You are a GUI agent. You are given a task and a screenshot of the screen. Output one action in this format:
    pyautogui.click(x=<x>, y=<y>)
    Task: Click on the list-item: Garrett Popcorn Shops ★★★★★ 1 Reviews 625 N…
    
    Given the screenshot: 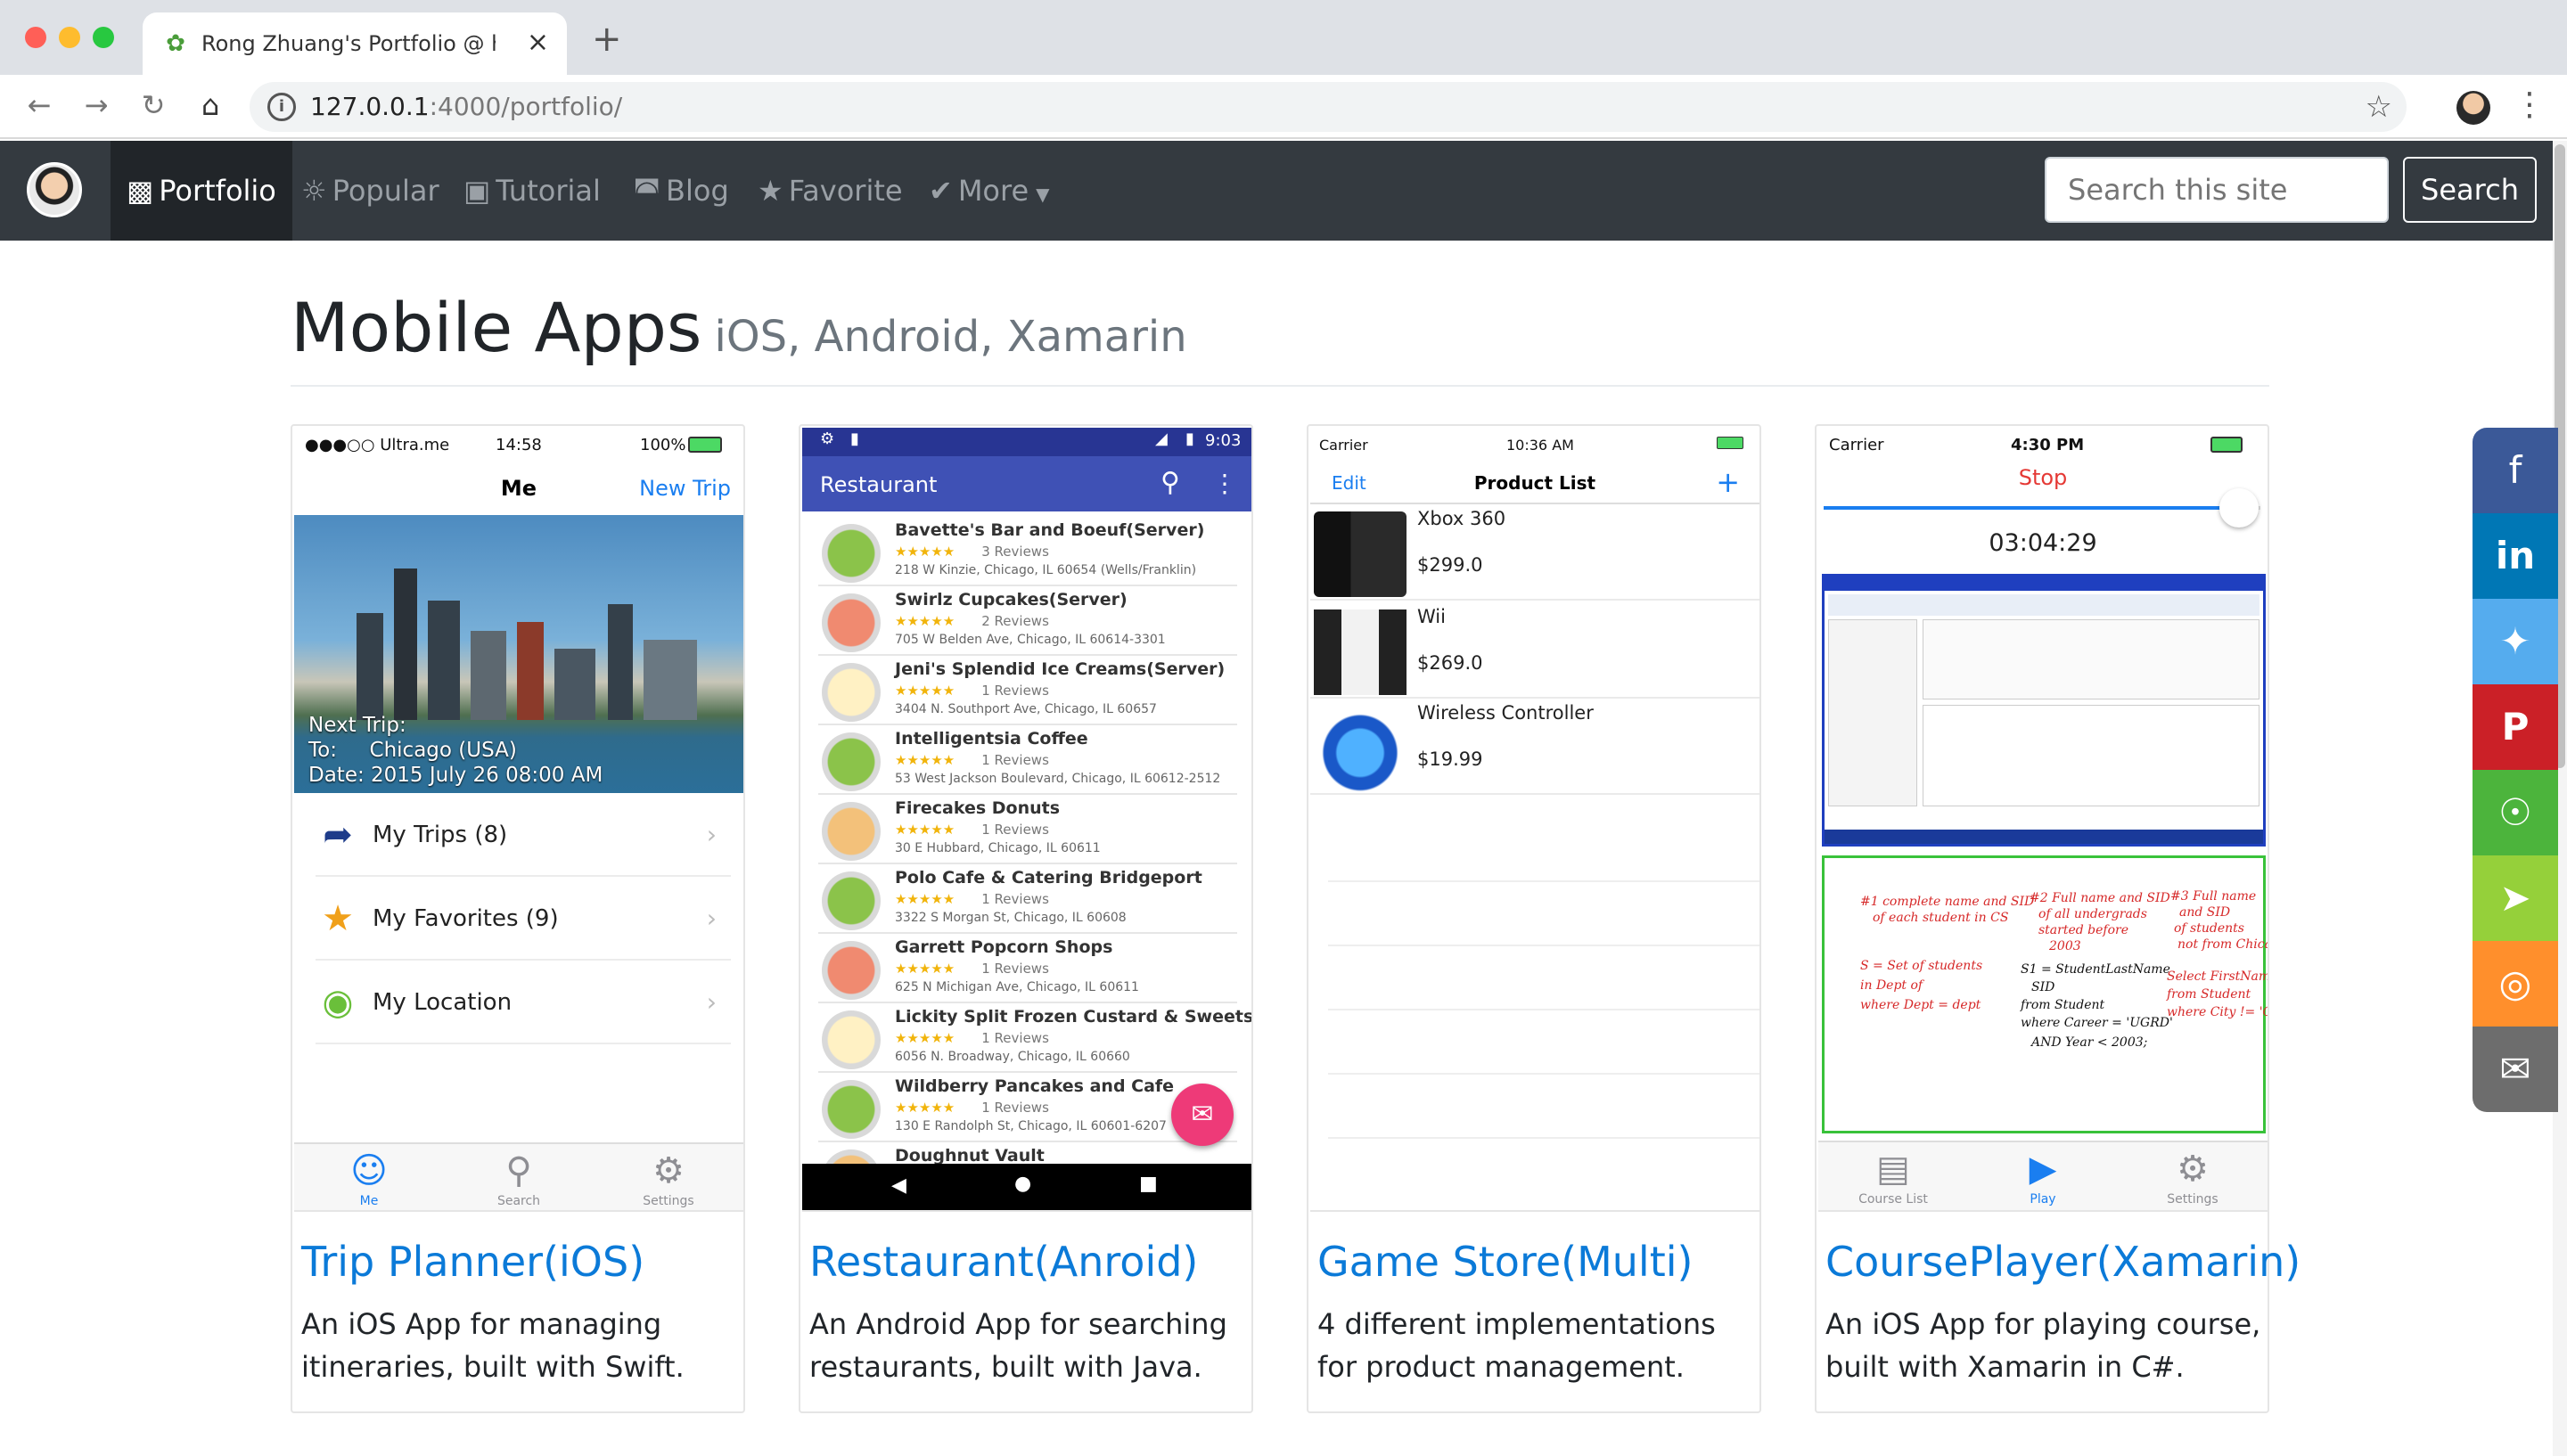 What is the action you would take?
    pyautogui.click(x=1028, y=969)
    